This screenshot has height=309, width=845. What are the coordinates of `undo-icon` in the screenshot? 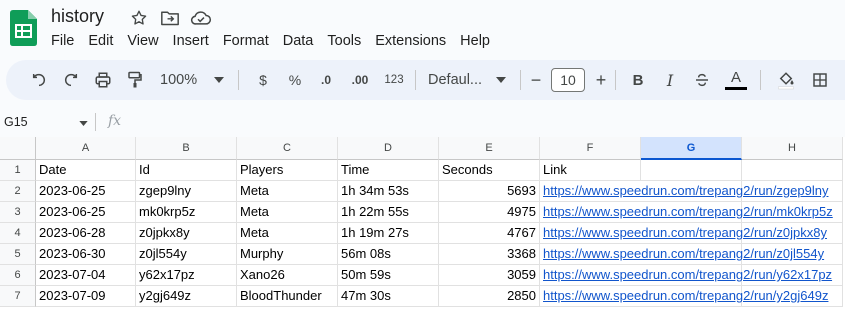 It's located at (39, 80).